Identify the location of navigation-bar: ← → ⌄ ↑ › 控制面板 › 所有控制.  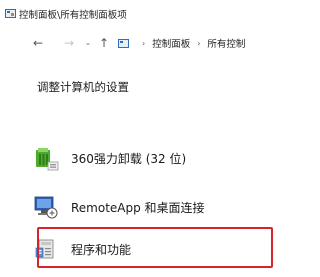
(131, 44).